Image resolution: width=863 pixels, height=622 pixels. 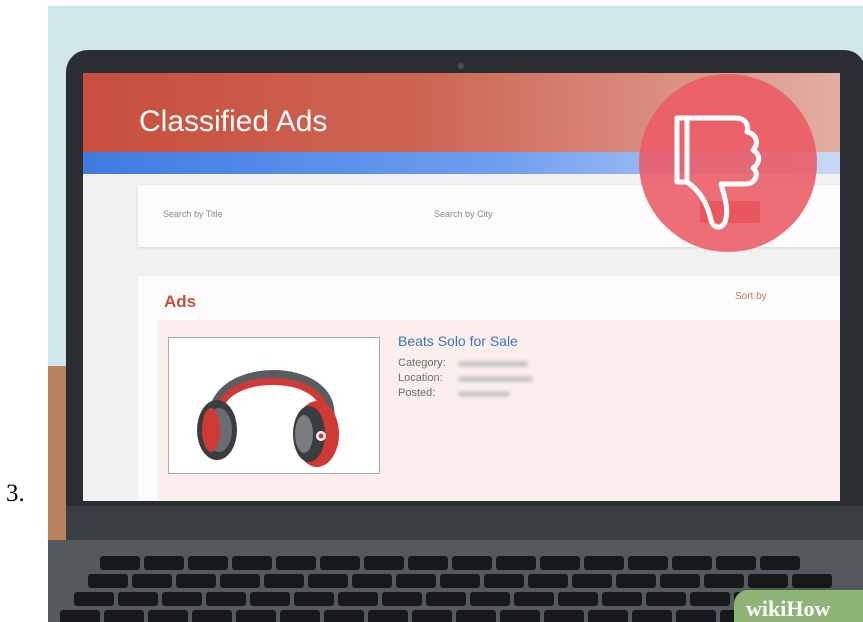 I want to click on ad-posted-value, so click(x=484, y=394).